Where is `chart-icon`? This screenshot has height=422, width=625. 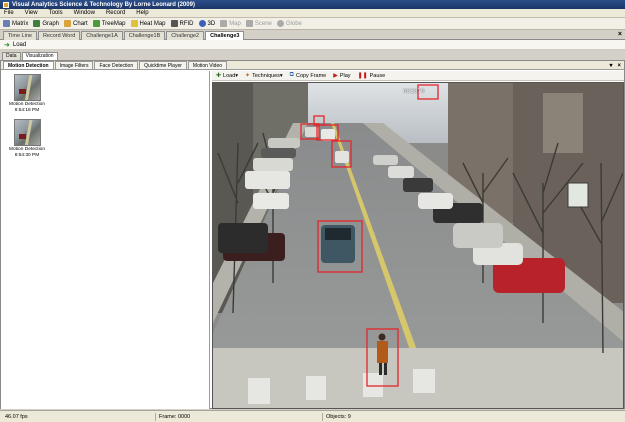 chart-icon is located at coordinates (68, 23).